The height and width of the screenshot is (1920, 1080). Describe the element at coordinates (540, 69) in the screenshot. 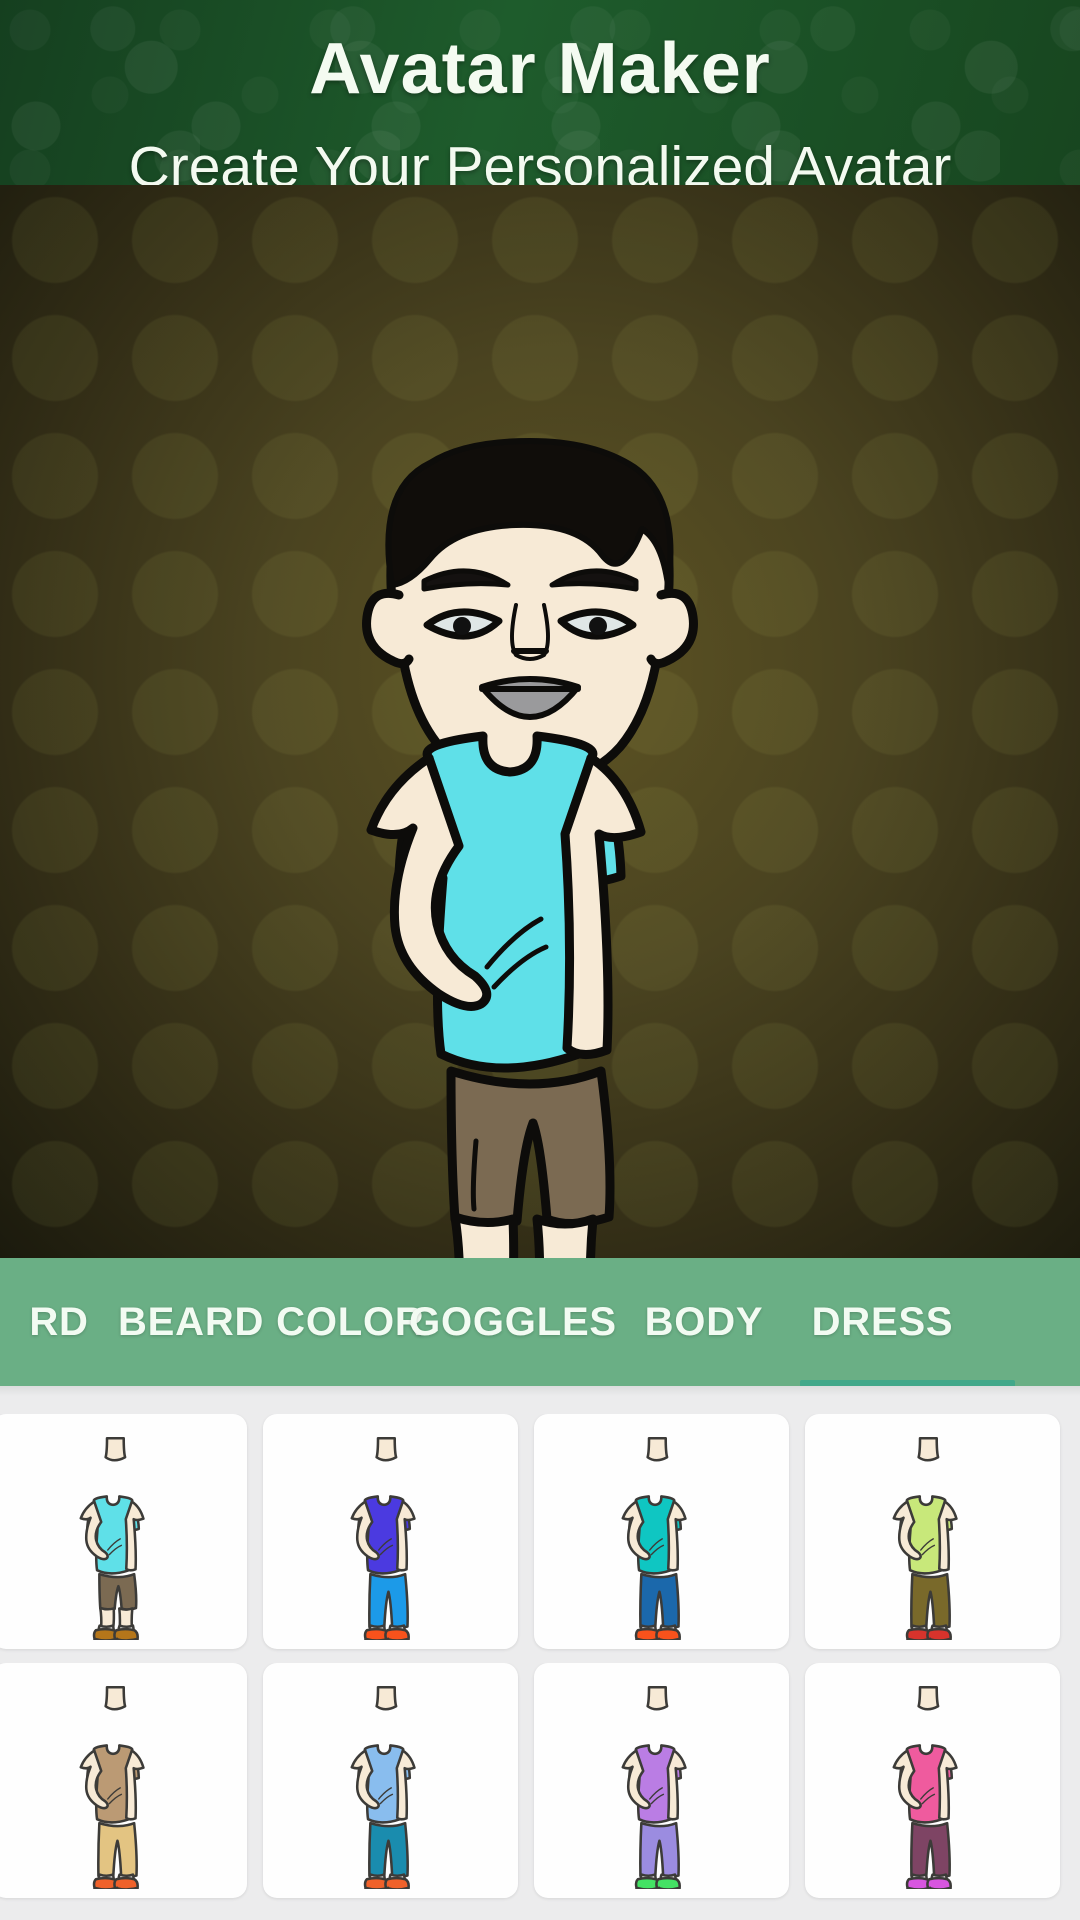

I see `page-title: Avatar Maker` at that location.